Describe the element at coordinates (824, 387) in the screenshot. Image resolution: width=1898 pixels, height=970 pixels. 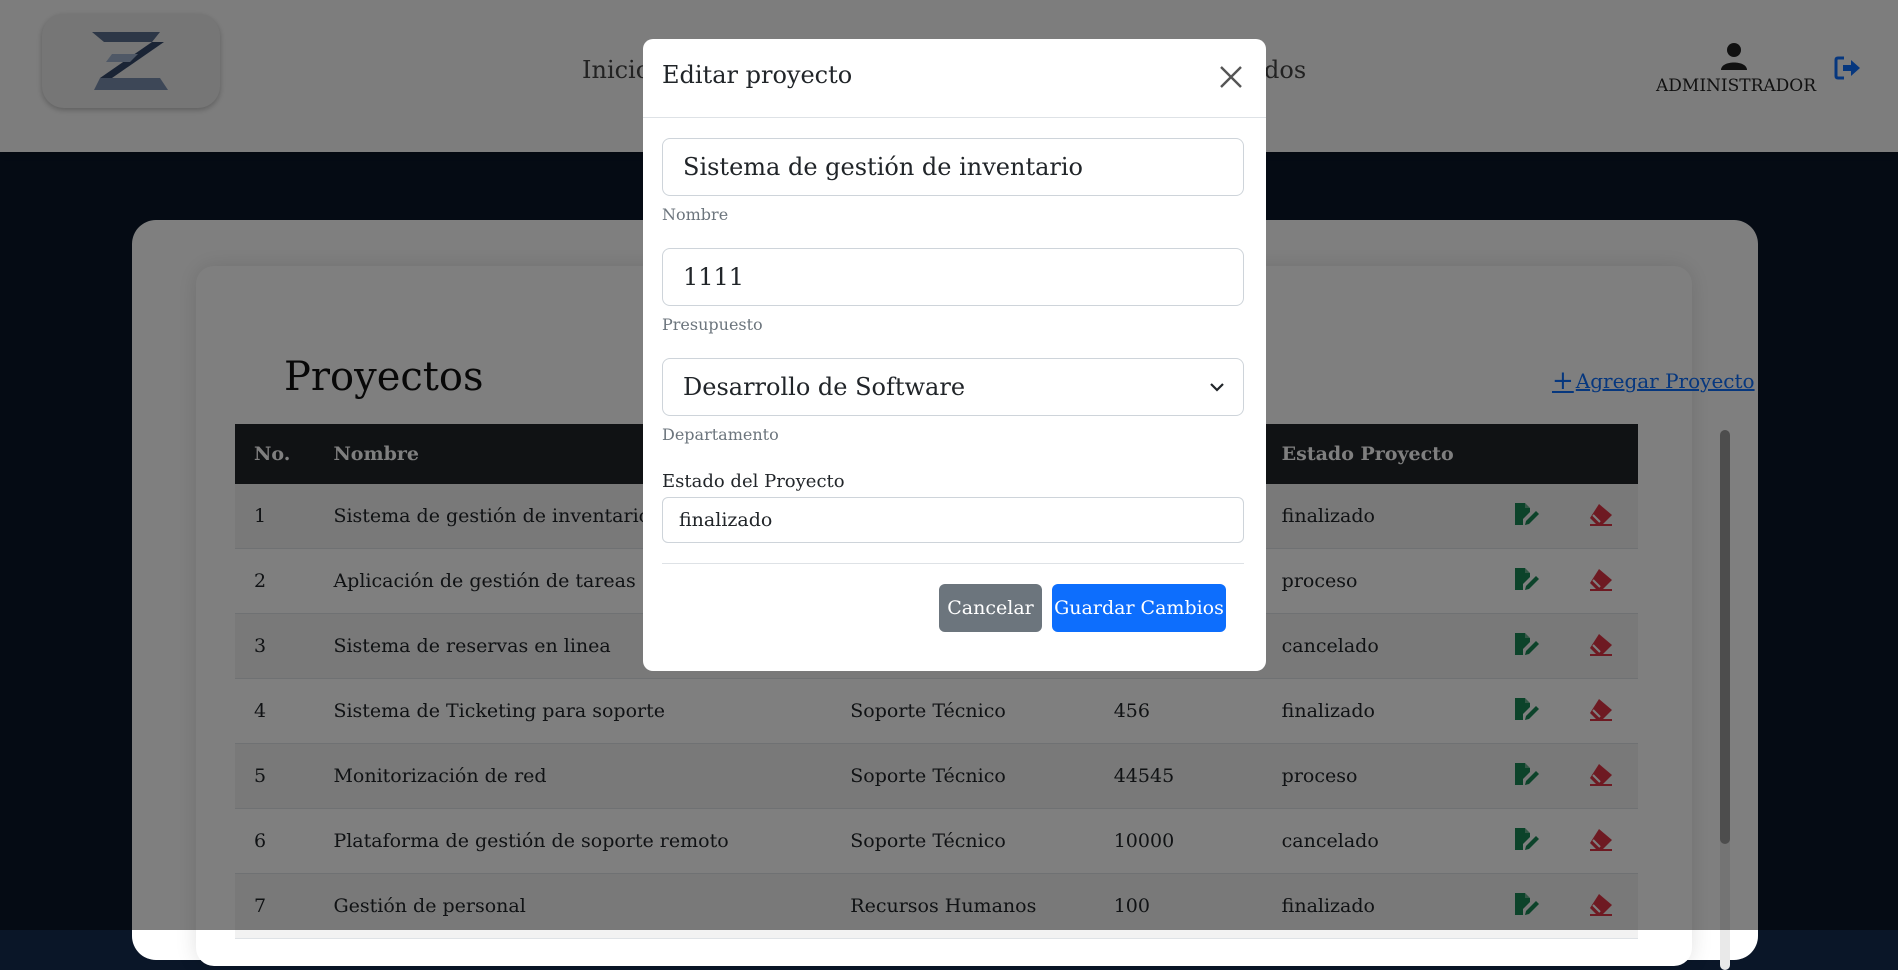
I see `departamento-selected-value: Desarrollo de Software` at that location.